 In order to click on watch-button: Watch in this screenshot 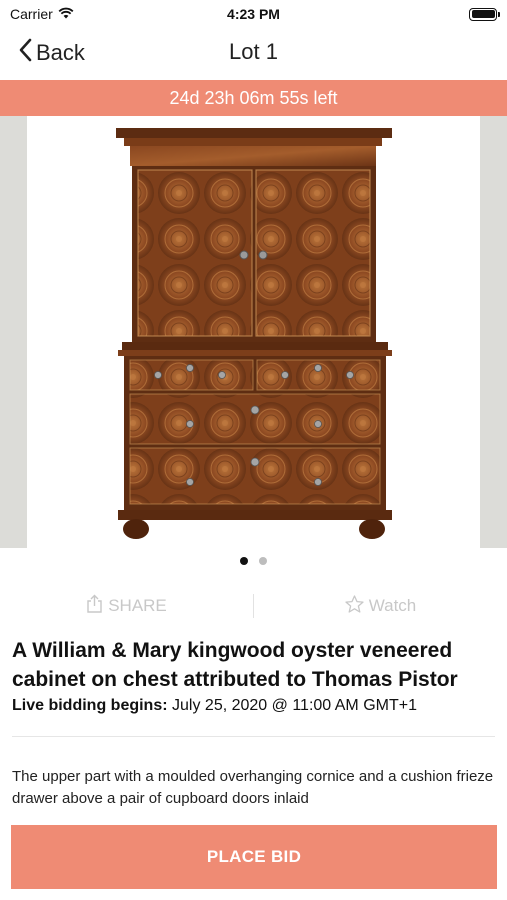, I will do `click(380, 606)`.